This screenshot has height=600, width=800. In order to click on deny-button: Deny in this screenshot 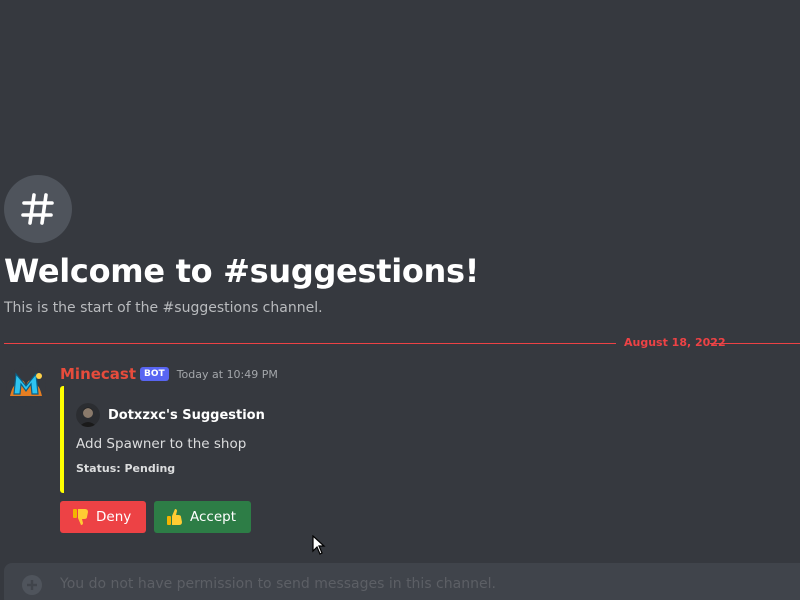, I will do `click(103, 517)`.